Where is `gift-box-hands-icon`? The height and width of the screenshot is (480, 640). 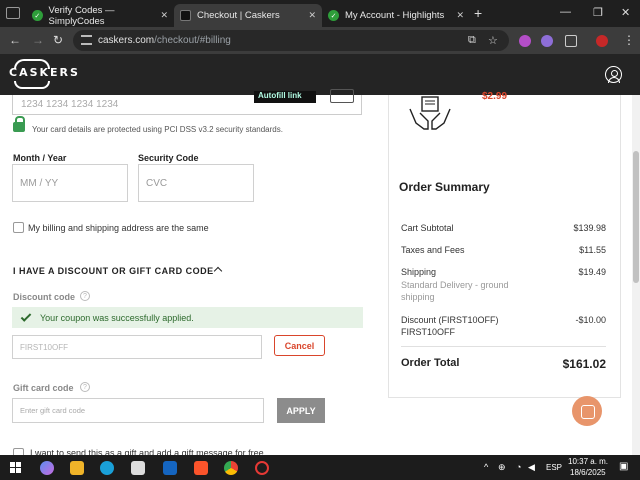 gift-box-hands-icon is located at coordinates (430, 113).